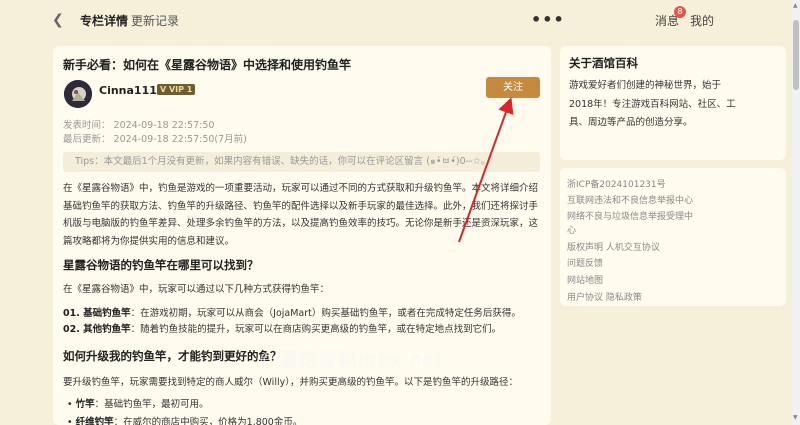 The width and height of the screenshot is (800, 425). Describe the element at coordinates (616, 183) in the screenshot. I see `icp-link: 浙ICP备2024101231号` at that location.